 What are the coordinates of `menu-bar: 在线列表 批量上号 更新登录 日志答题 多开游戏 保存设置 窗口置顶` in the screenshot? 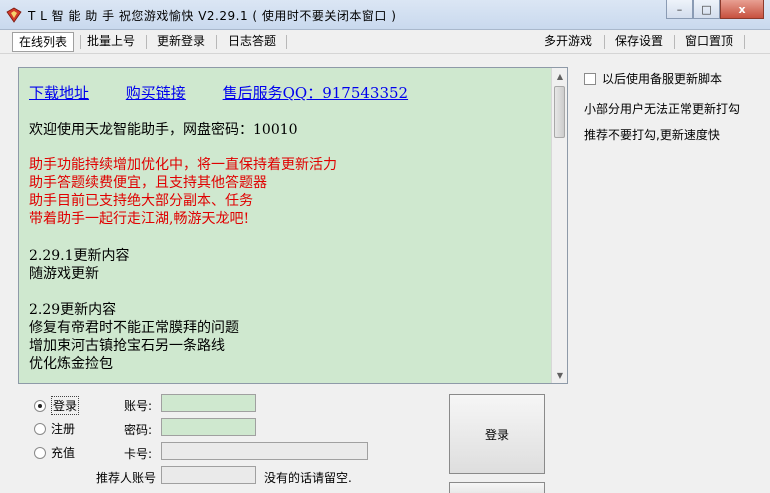 It's located at (385, 42).